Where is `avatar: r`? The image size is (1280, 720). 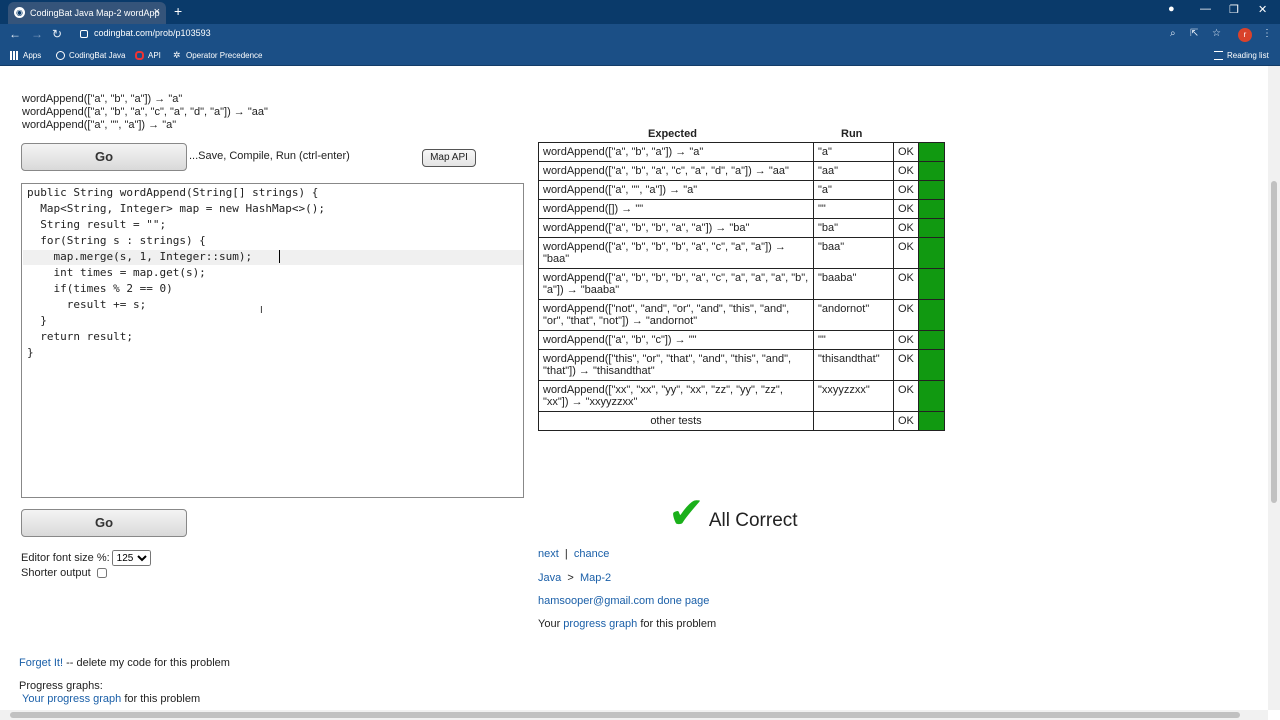
avatar: r is located at coordinates (1245, 35).